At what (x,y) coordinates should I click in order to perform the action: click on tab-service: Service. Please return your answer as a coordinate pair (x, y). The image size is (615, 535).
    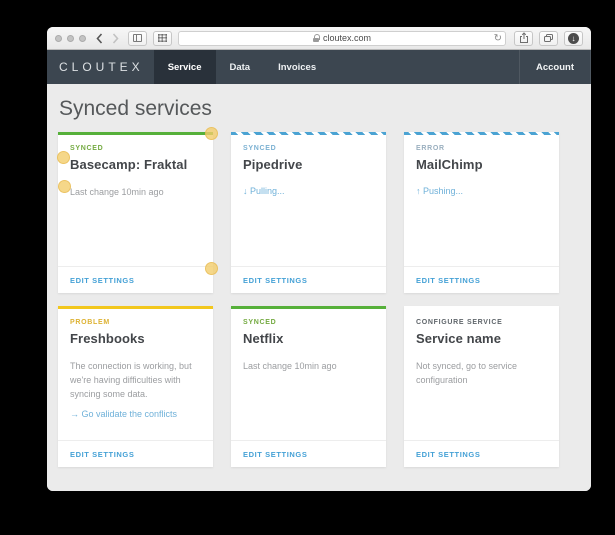
    Looking at the image, I should click on (184, 67).